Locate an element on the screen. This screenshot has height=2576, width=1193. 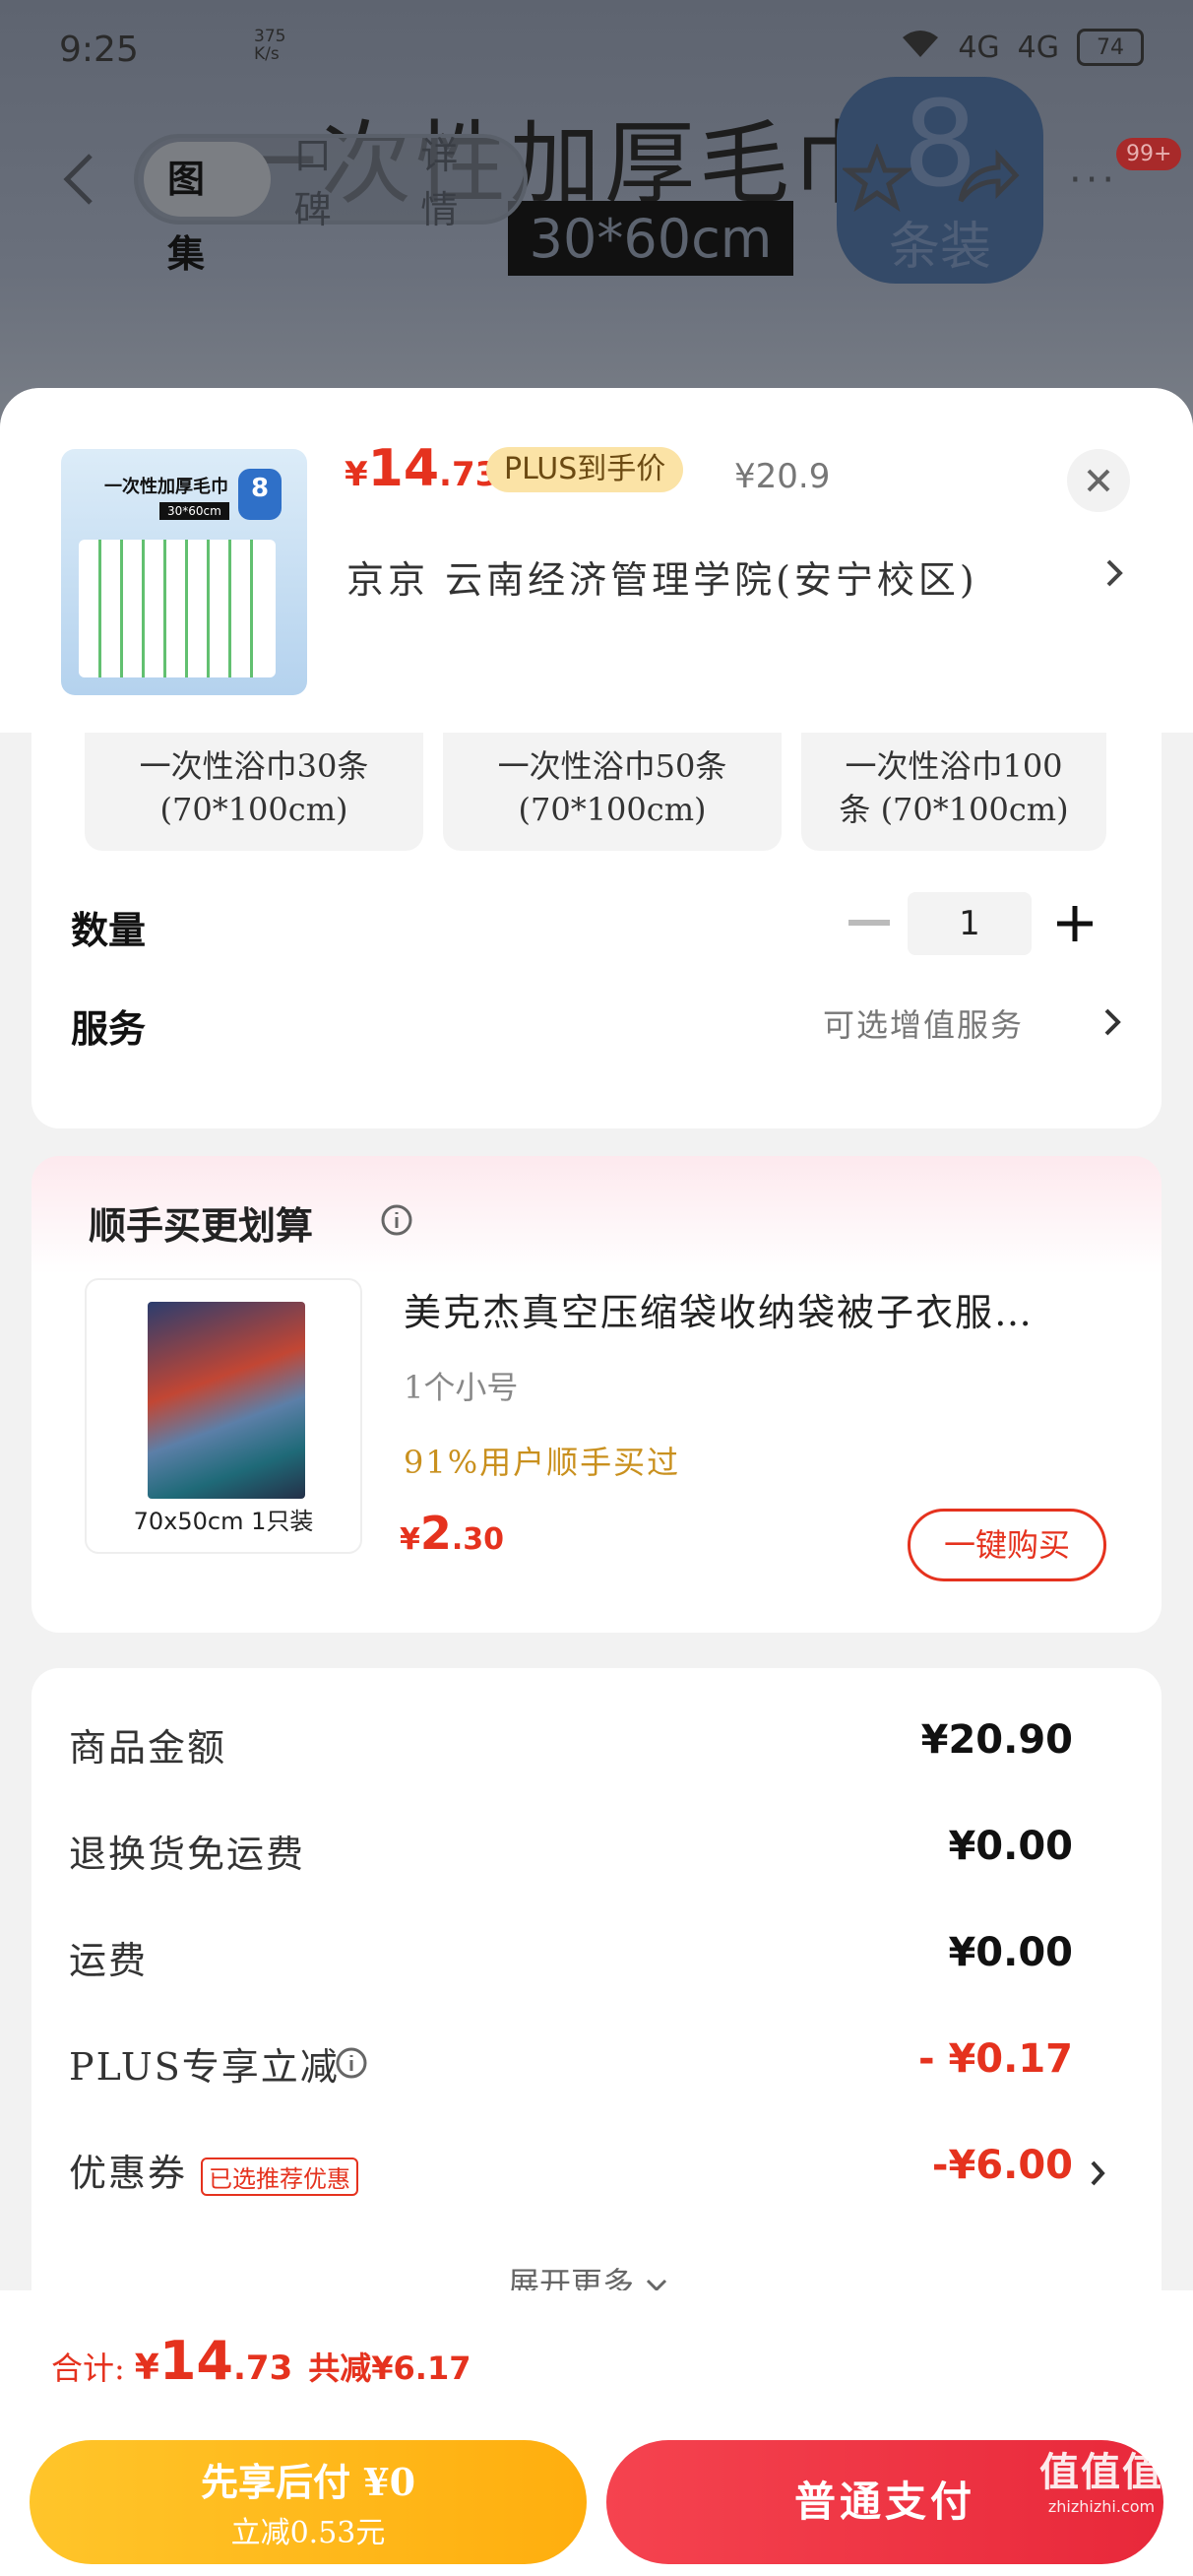
add-on-title: 顺手买更划算 is located at coordinates (201, 1226).